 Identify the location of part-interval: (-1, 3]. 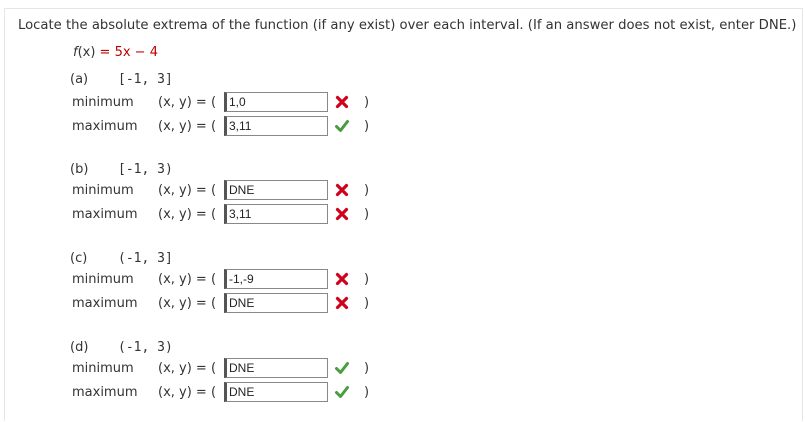
(145, 258).